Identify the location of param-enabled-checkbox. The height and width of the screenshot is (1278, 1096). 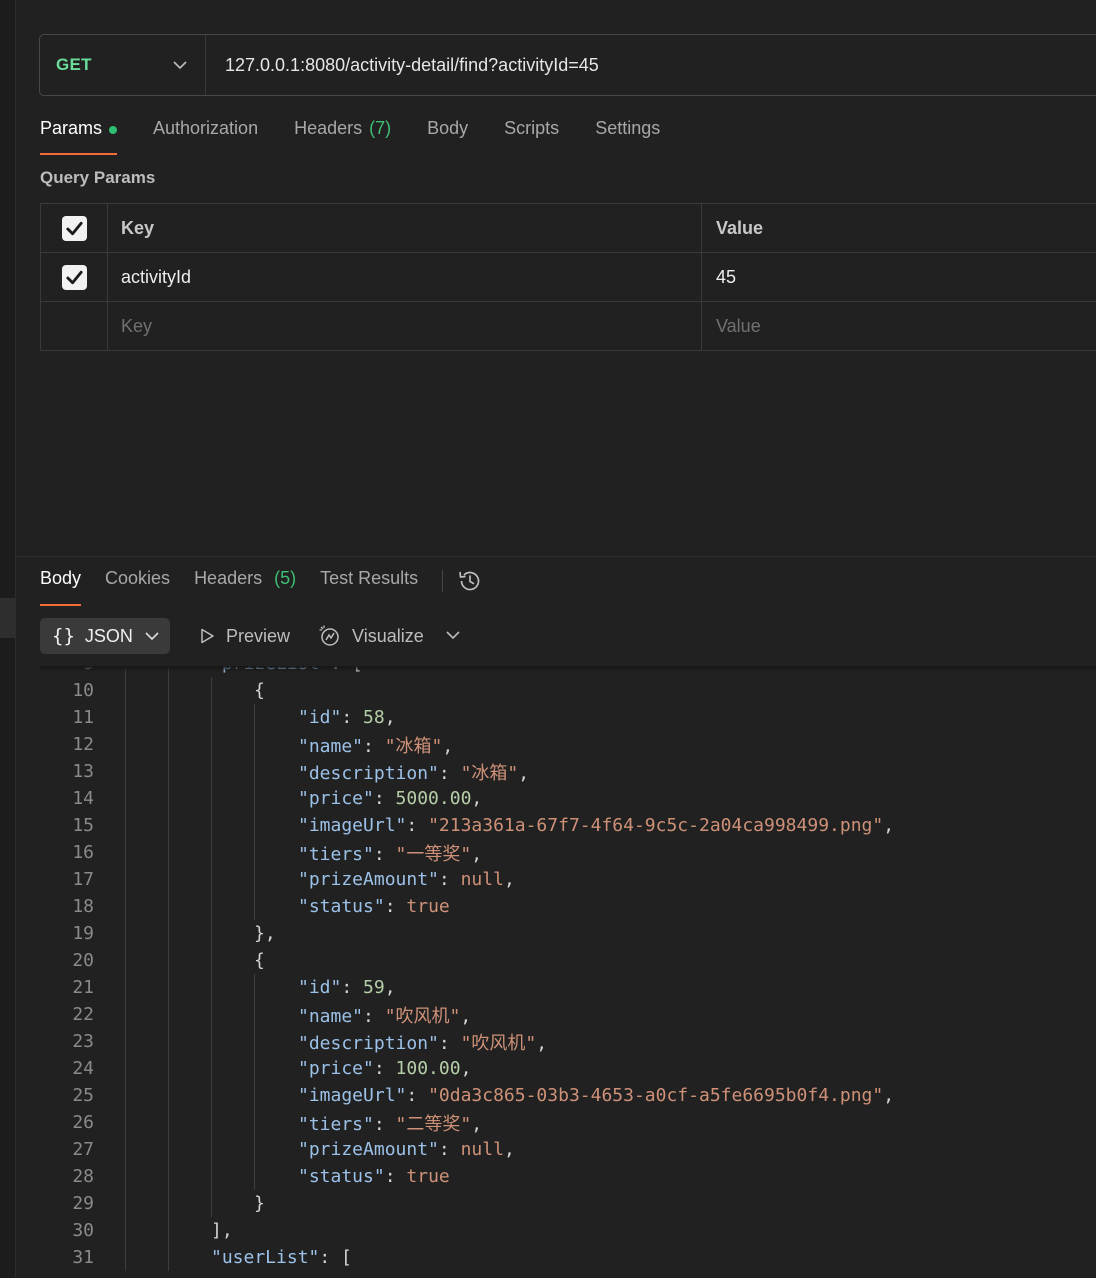
(74, 277).